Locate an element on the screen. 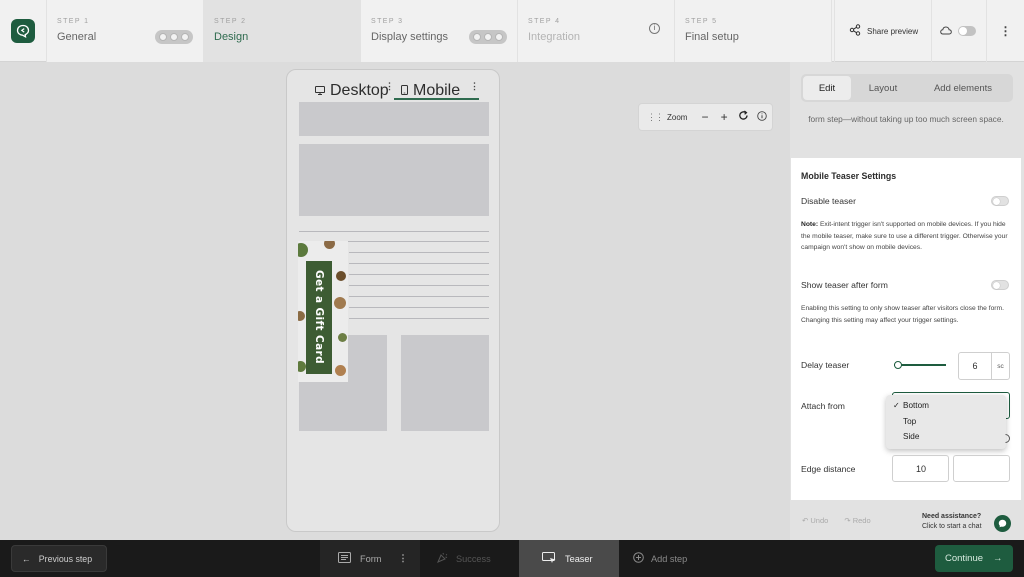  tab-edit: Edit is located at coordinates (827, 88).